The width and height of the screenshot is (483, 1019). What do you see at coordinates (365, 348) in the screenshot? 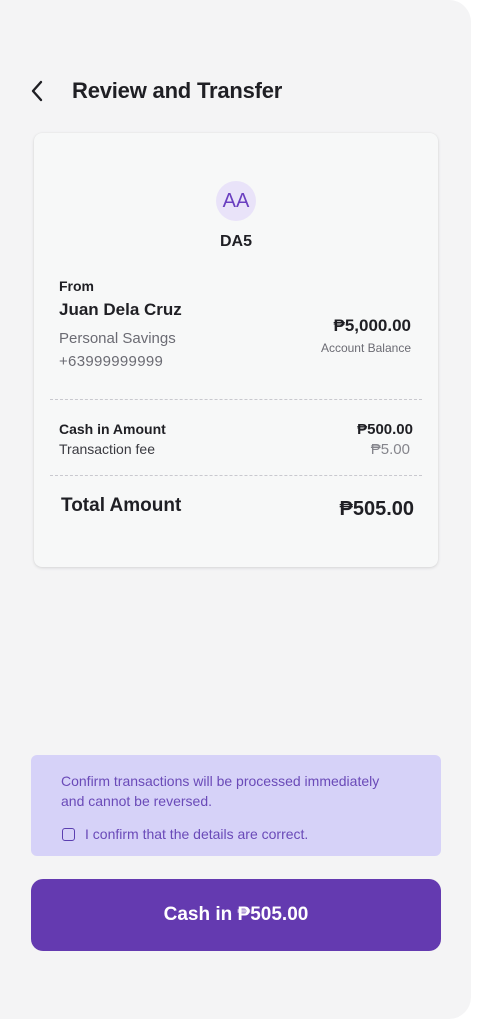
I see `account-balance-label: Account Balance` at bounding box center [365, 348].